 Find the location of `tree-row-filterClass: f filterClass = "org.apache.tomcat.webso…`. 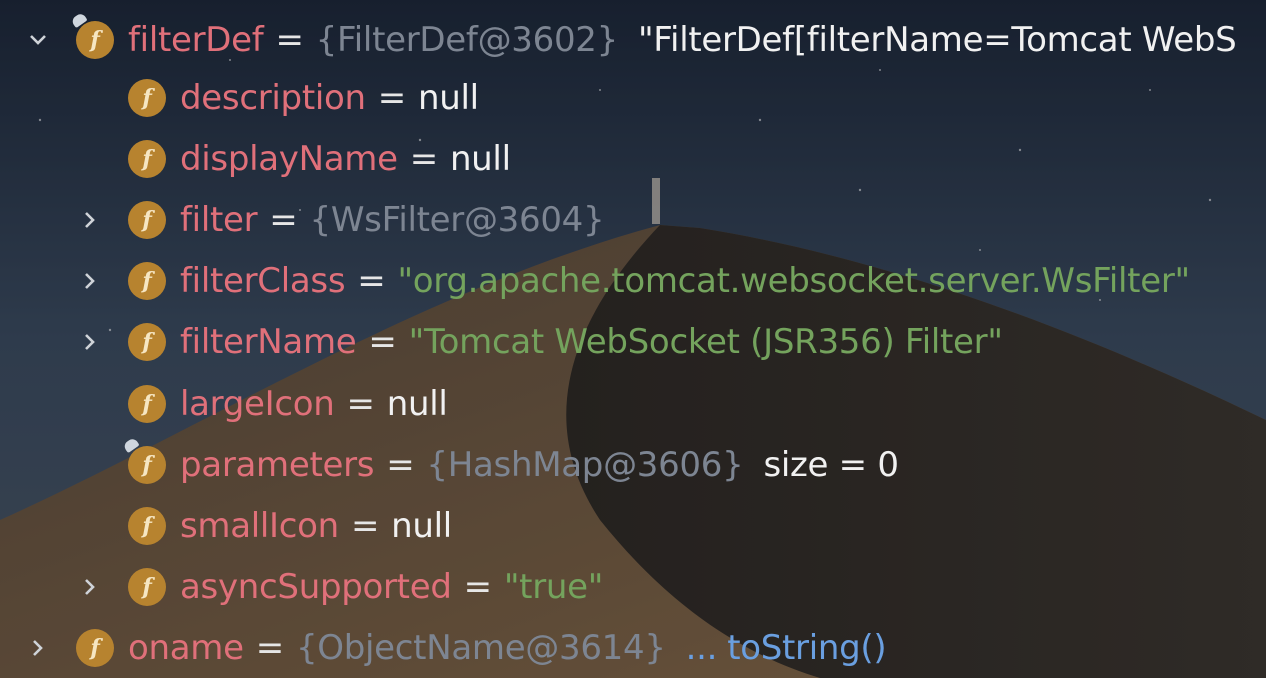

tree-row-filterClass: f filterClass = "org.apache.tomcat.webso… is located at coordinates (633, 281).